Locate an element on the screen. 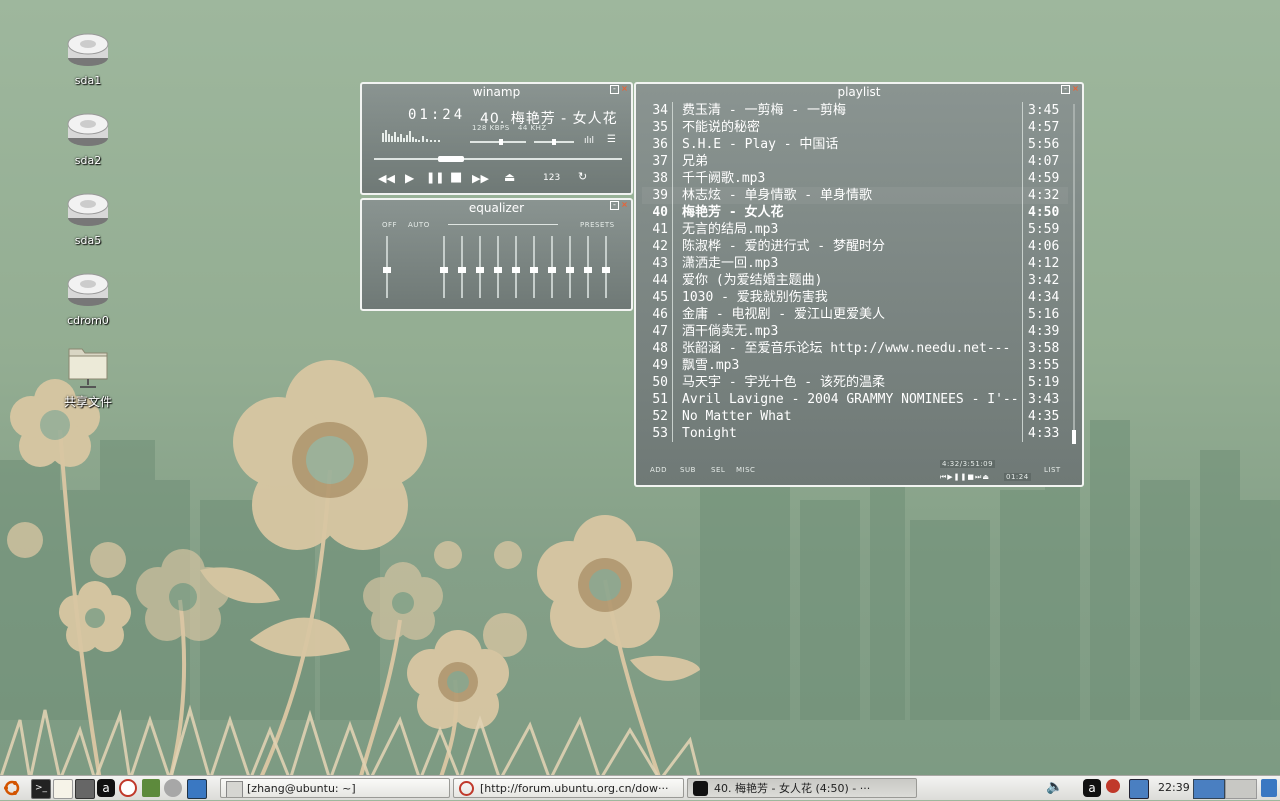  volume-knob is located at coordinates (500, 142).